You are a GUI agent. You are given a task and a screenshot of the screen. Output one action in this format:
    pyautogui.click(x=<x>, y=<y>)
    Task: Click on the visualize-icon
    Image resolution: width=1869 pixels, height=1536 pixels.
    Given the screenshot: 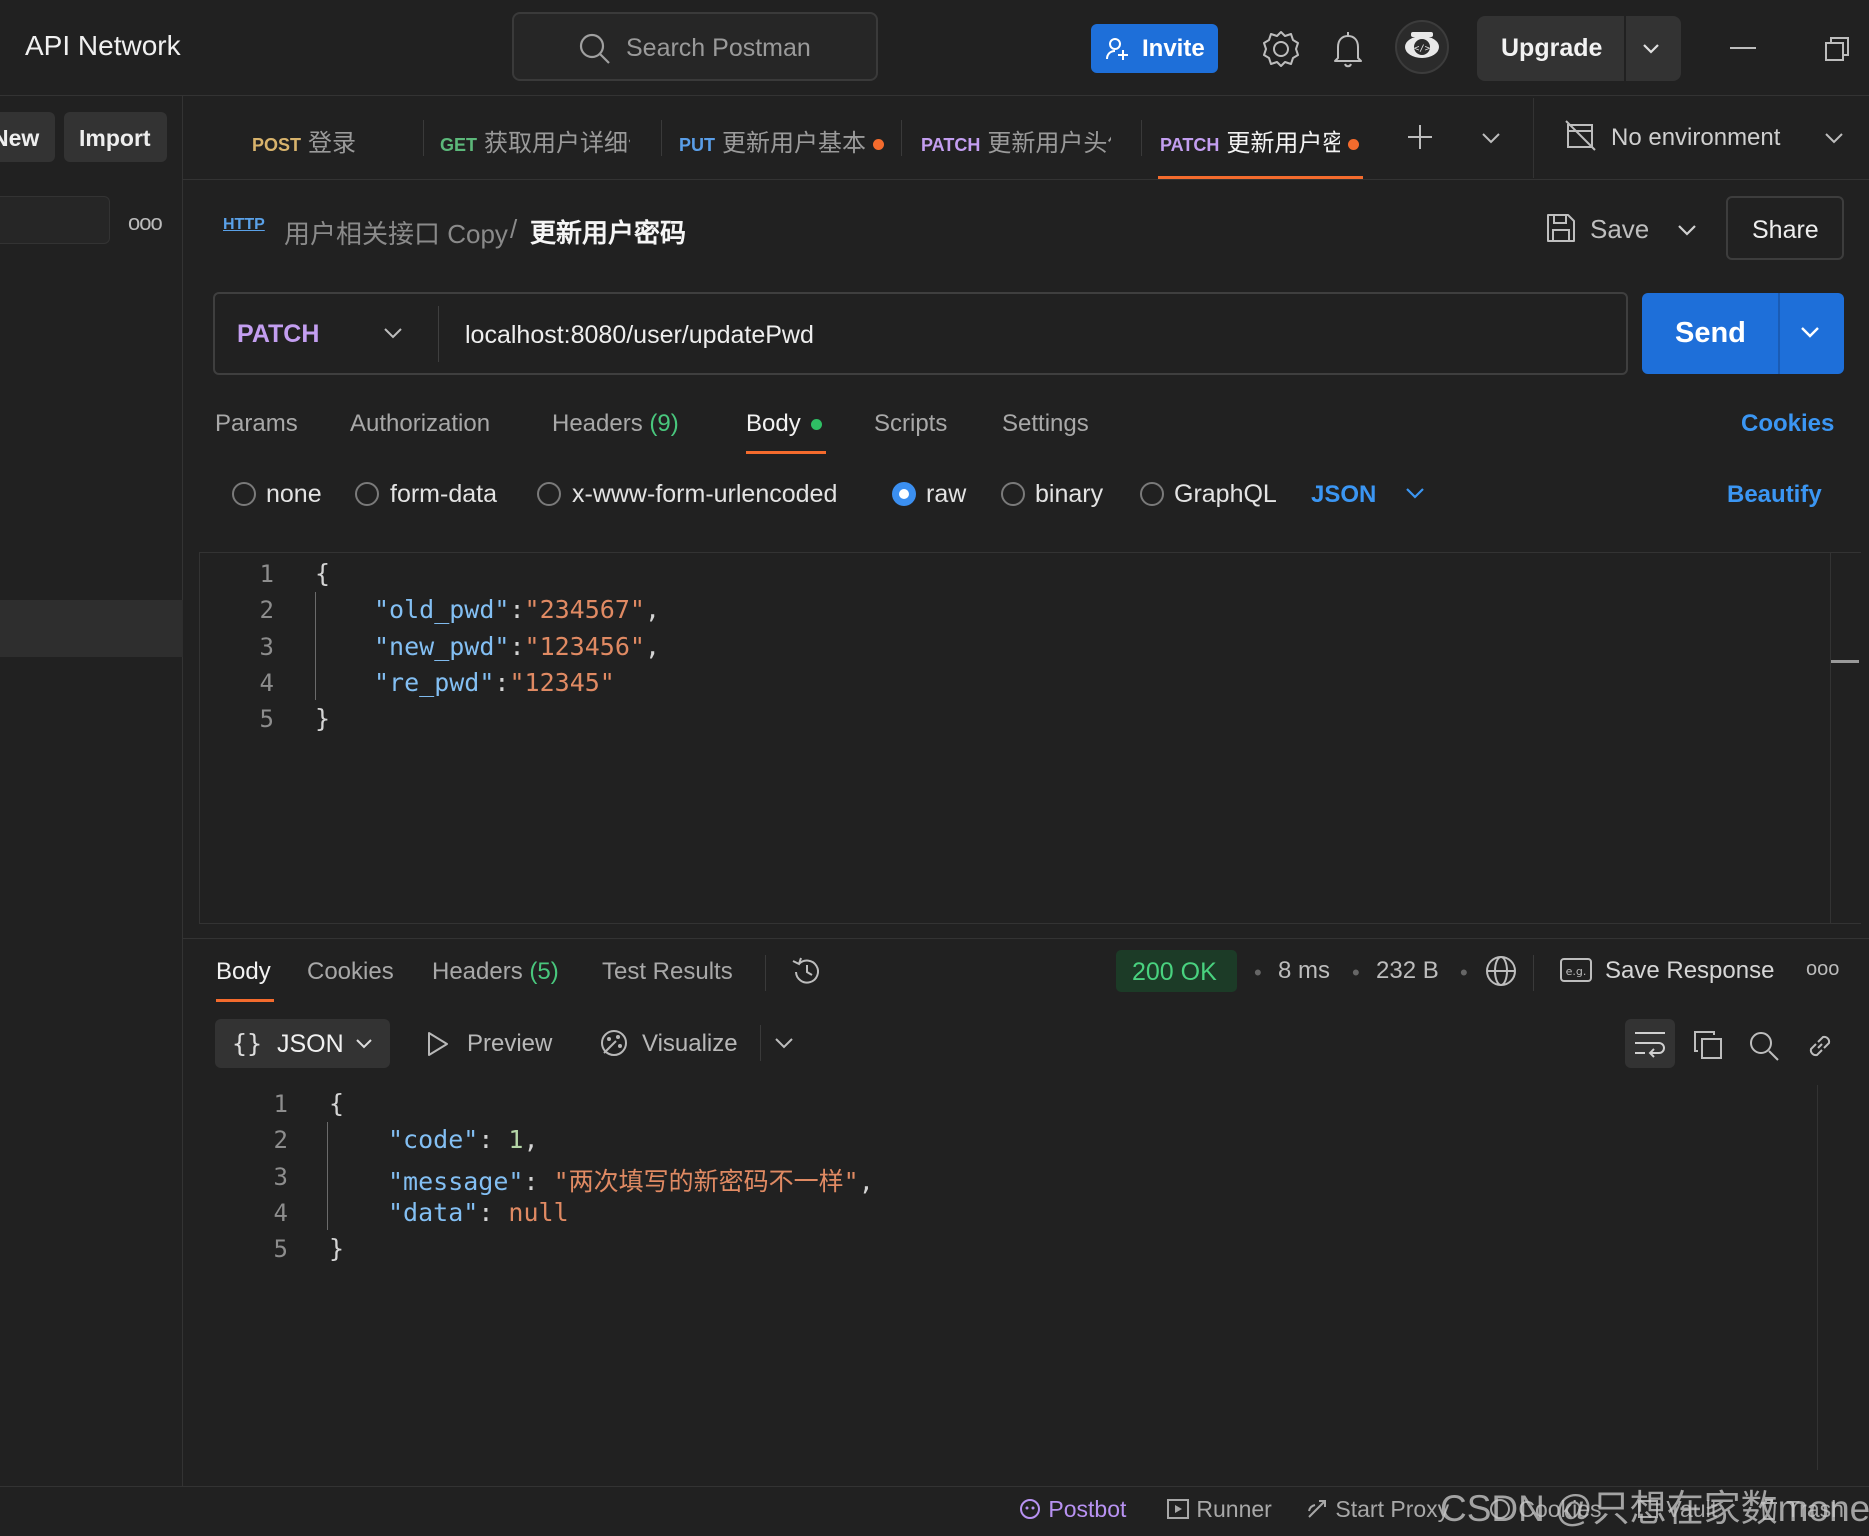 What is the action you would take?
    pyautogui.click(x=614, y=1043)
    